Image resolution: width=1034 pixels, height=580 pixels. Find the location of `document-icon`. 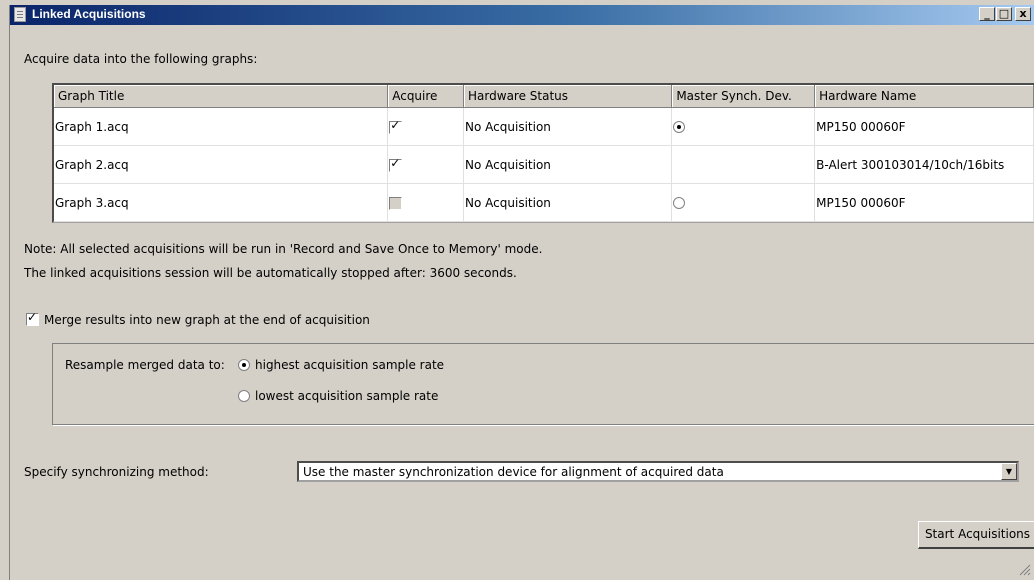

document-icon is located at coordinates (20, 14).